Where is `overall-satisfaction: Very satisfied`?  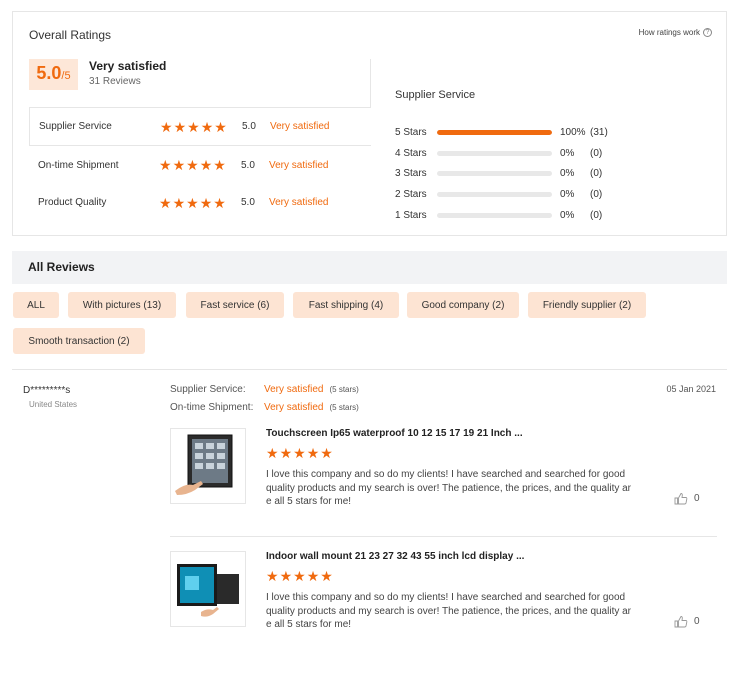 overall-satisfaction: Very satisfied is located at coordinates (128, 66).